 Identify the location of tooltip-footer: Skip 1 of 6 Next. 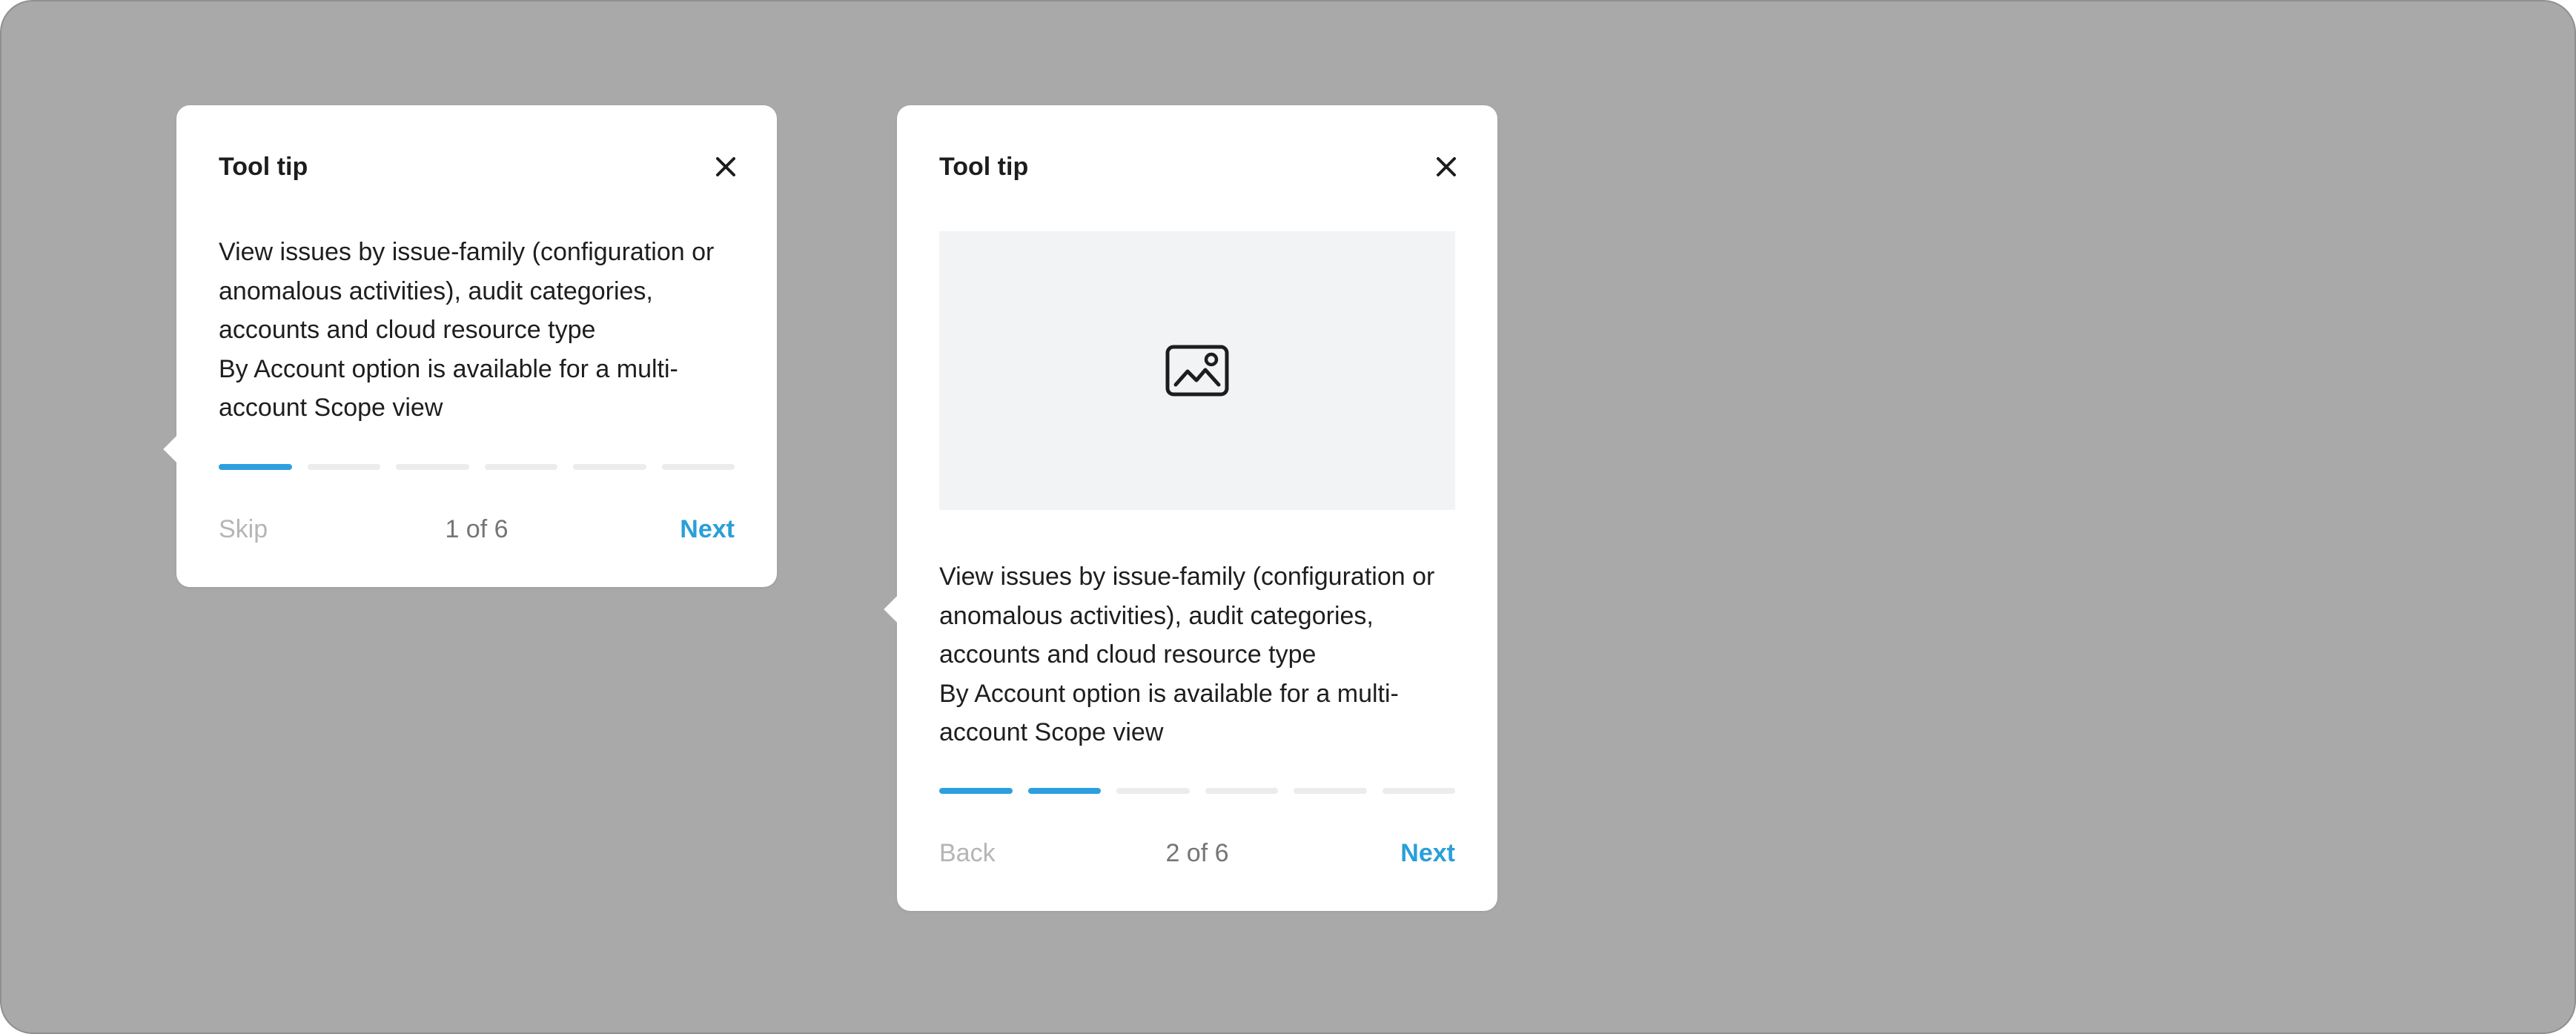
(477, 529).